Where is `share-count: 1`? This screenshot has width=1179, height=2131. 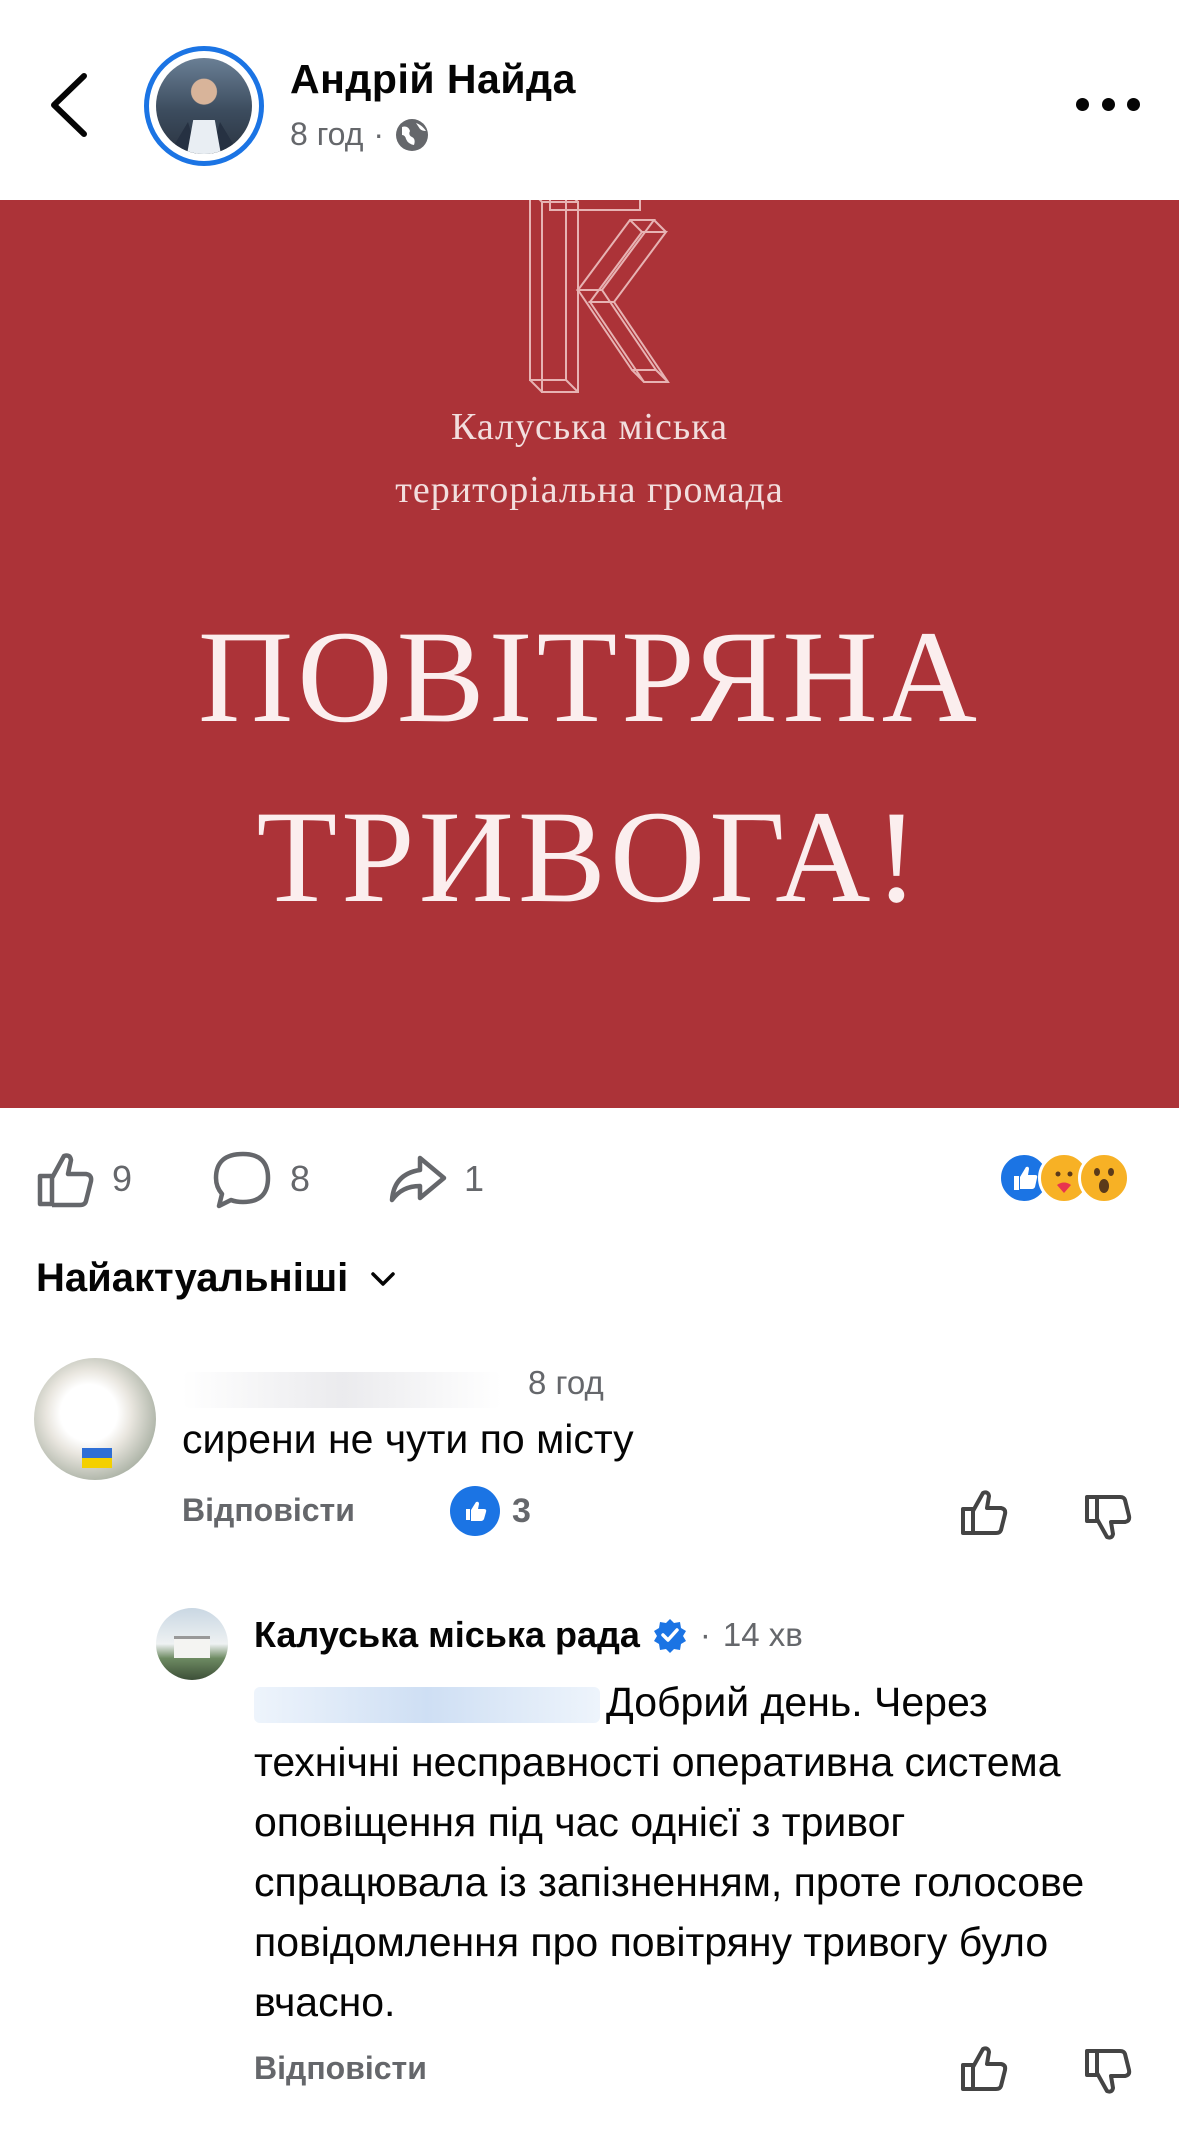 share-count: 1 is located at coordinates (474, 1178).